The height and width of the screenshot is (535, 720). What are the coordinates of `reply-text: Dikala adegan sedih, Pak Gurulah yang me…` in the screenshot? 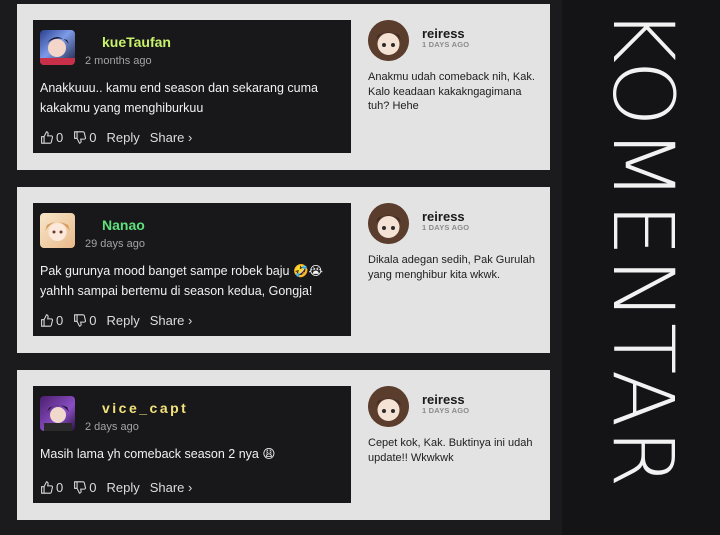 It's located at (451, 267).